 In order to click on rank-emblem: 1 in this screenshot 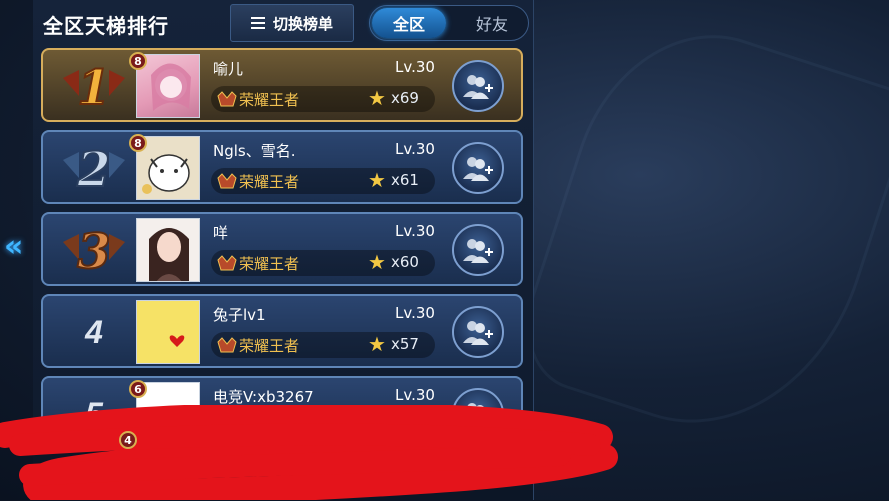, I will do `click(94, 87)`.